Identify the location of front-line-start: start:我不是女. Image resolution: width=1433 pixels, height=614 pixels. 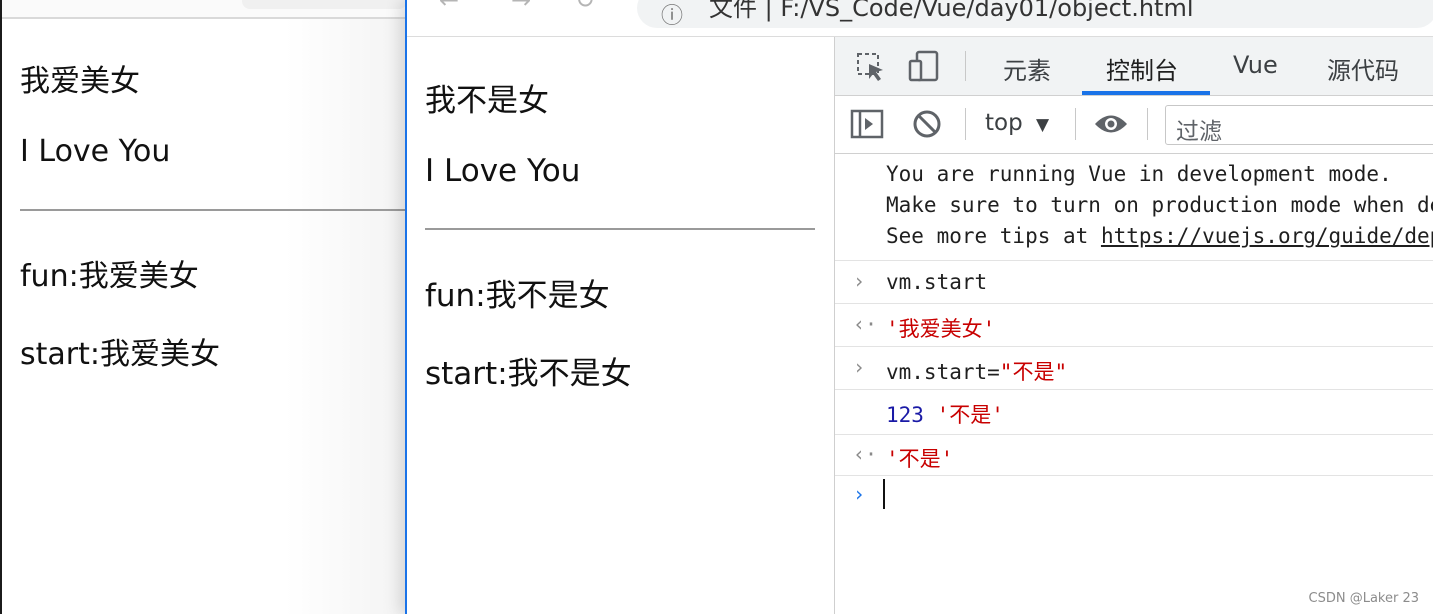
(528, 374).